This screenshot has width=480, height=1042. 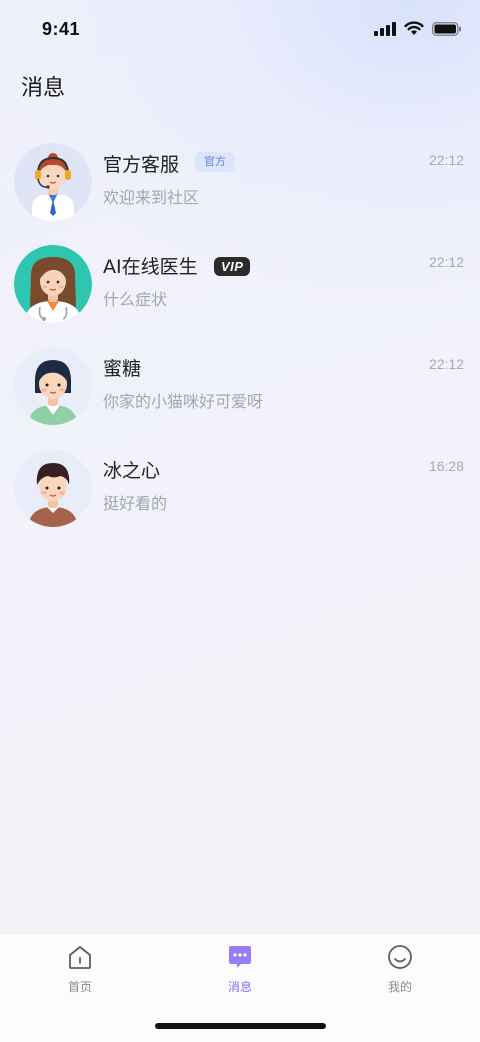 What do you see at coordinates (53, 488) in the screenshot?
I see `boy-avatar` at bounding box center [53, 488].